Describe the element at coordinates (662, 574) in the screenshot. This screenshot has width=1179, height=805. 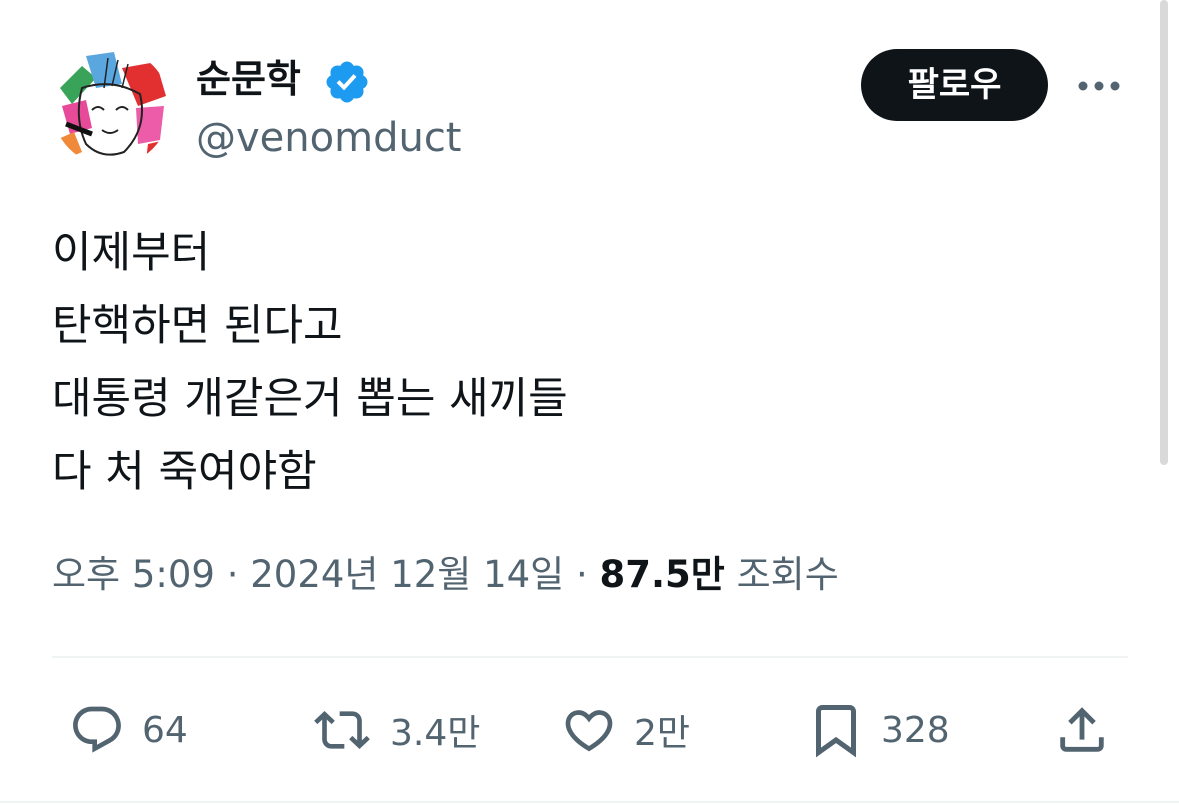
I see `views-count: 87.5만` at that location.